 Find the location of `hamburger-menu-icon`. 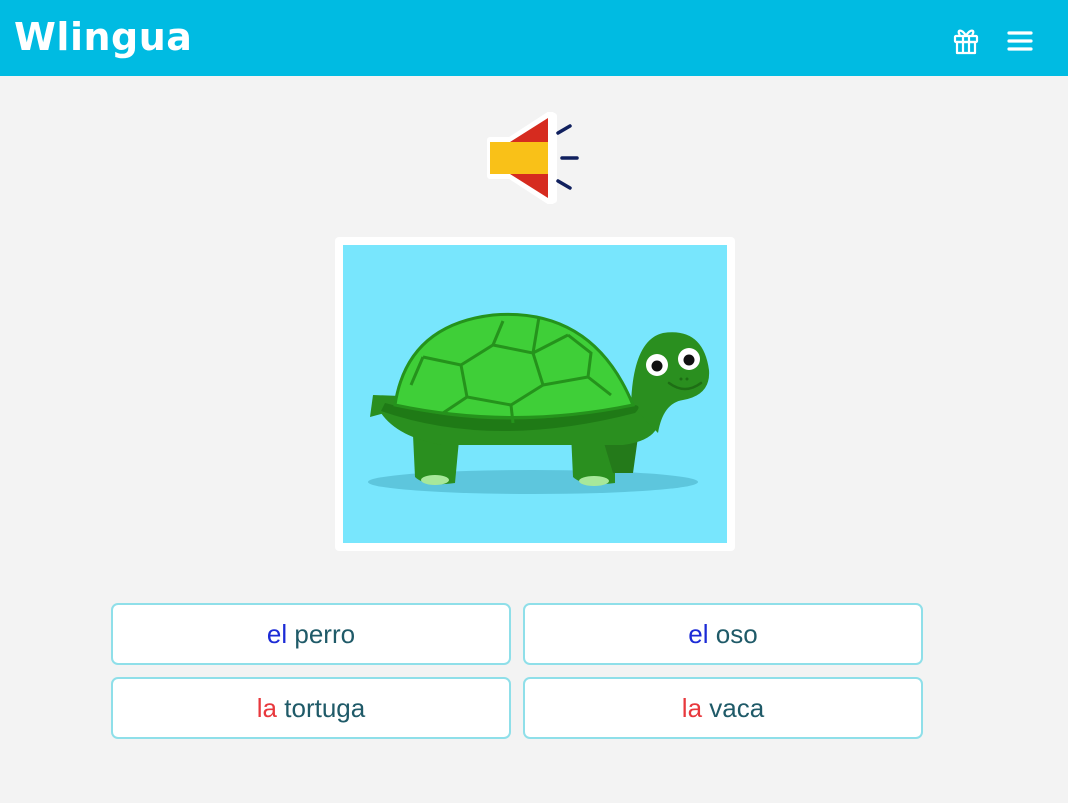

hamburger-menu-icon is located at coordinates (1020, 41).